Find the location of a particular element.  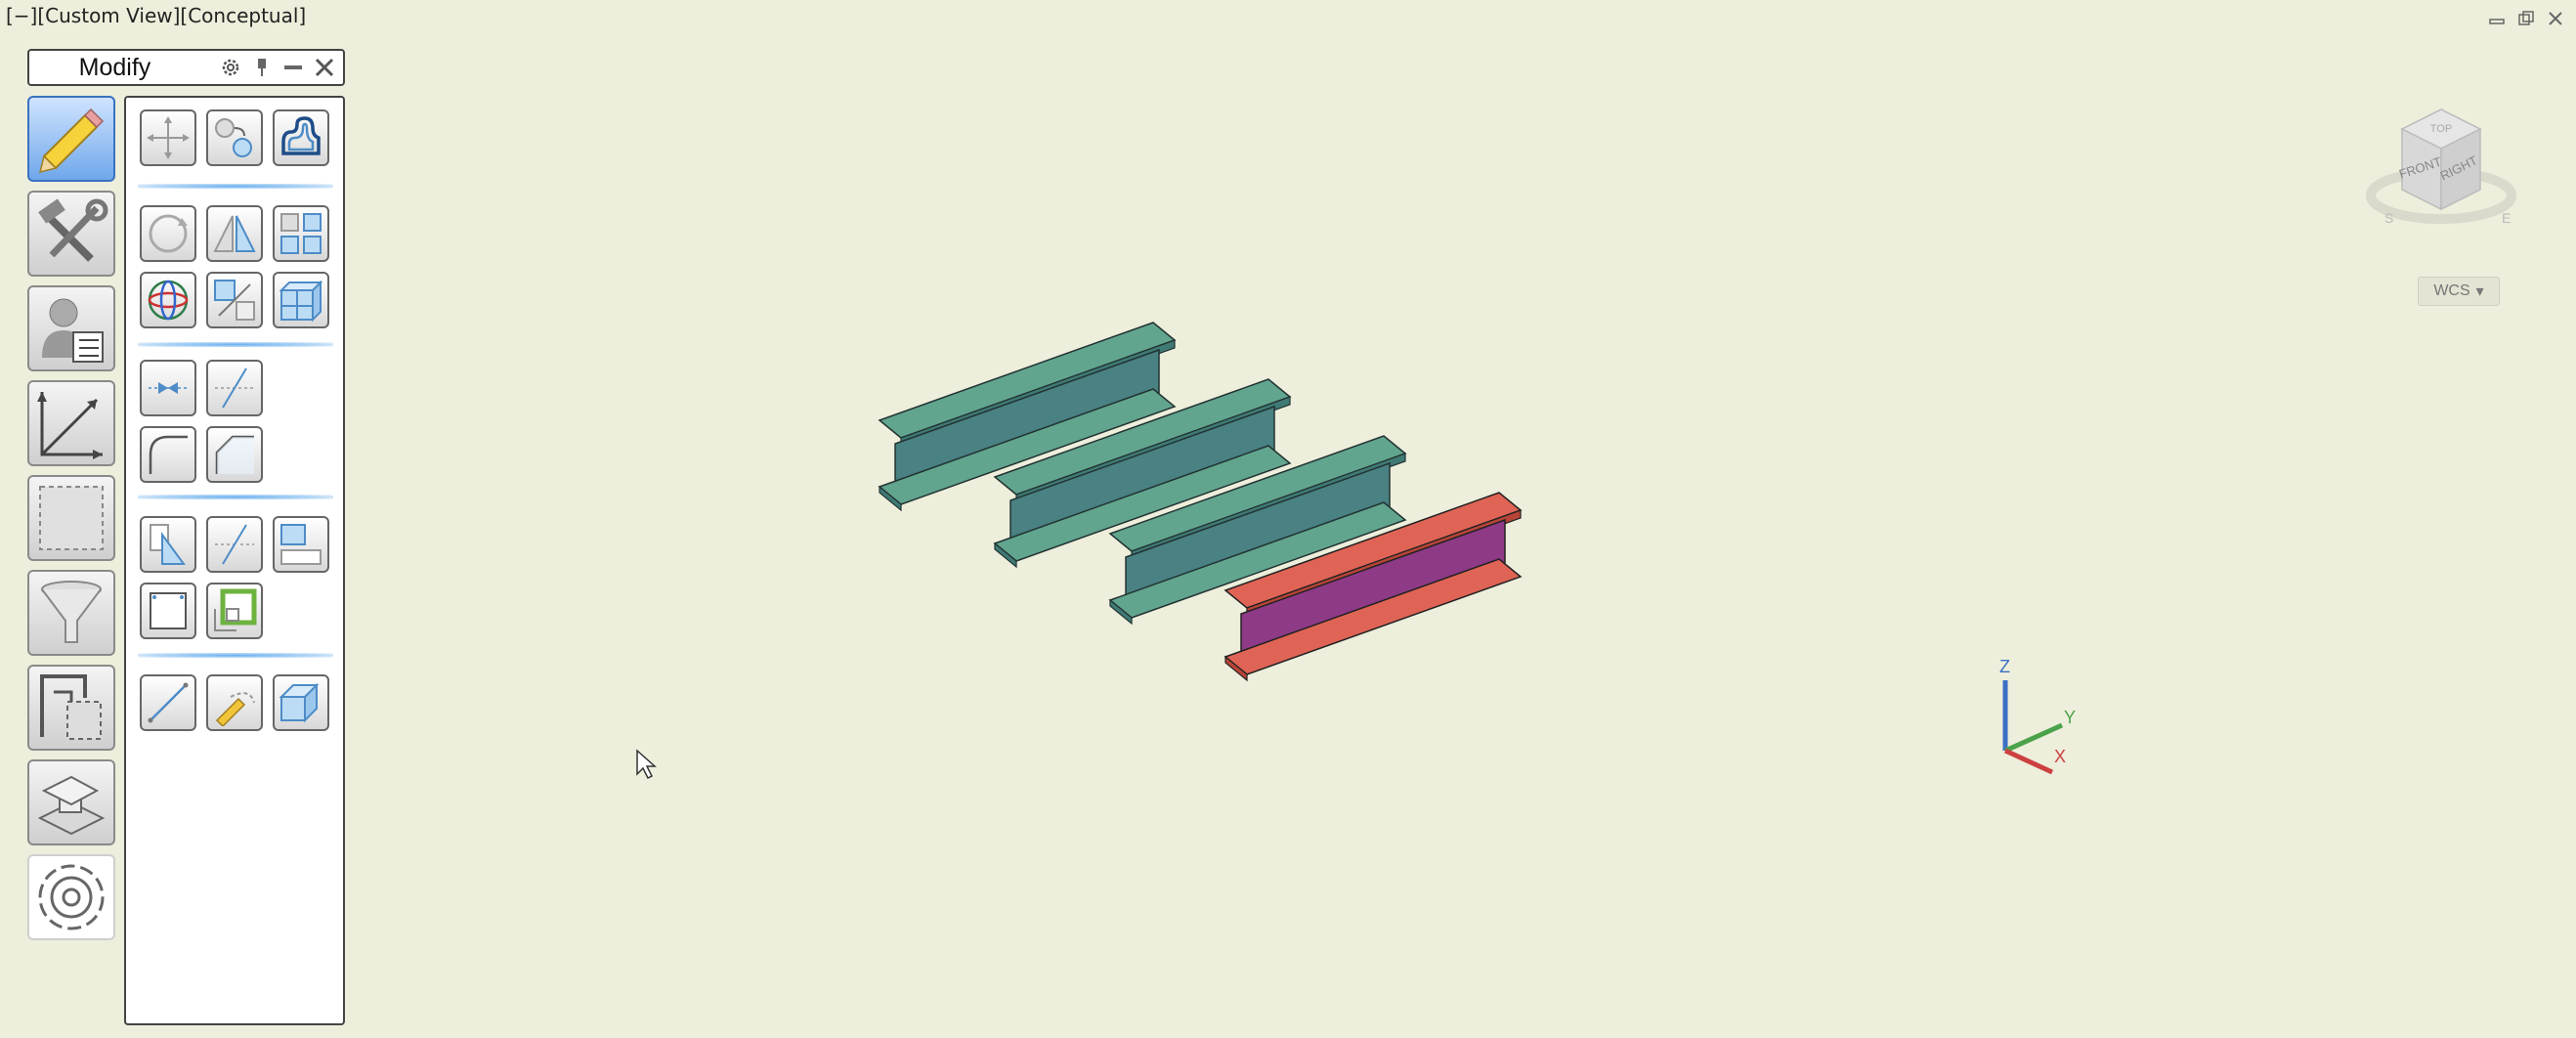

boundary-tool is located at coordinates (235, 611).